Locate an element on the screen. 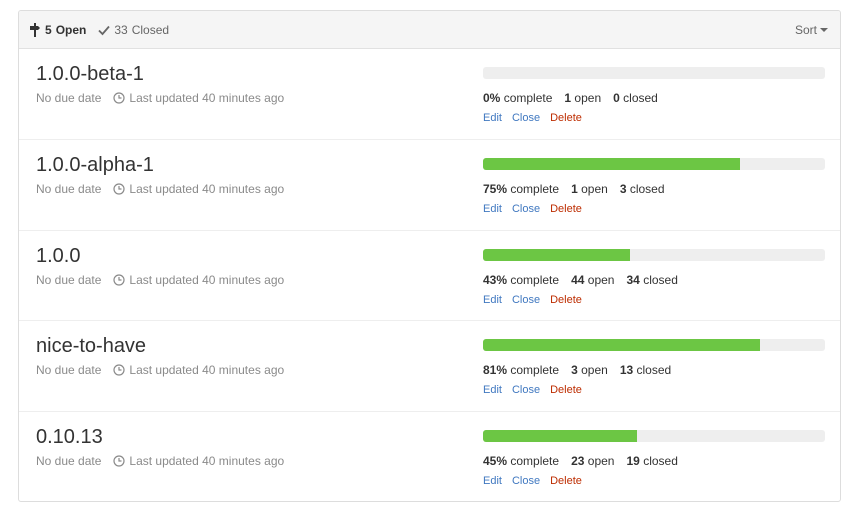  percent-complete: 43% complete is located at coordinates (521, 279).